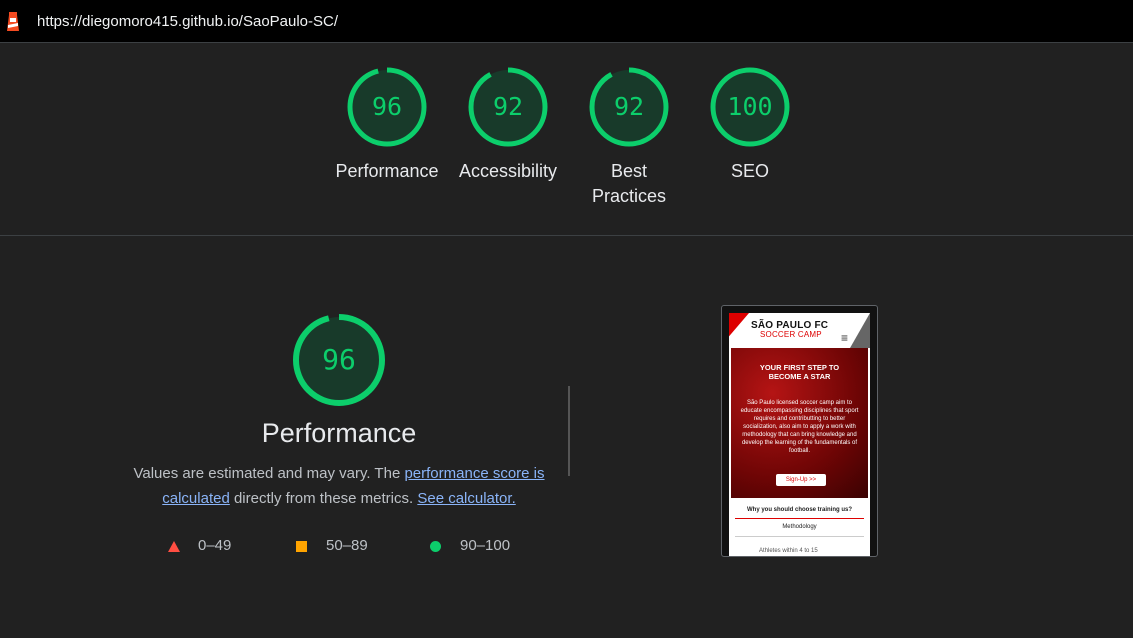 The height and width of the screenshot is (638, 1133). I want to click on score-value: 96, so click(387, 106).